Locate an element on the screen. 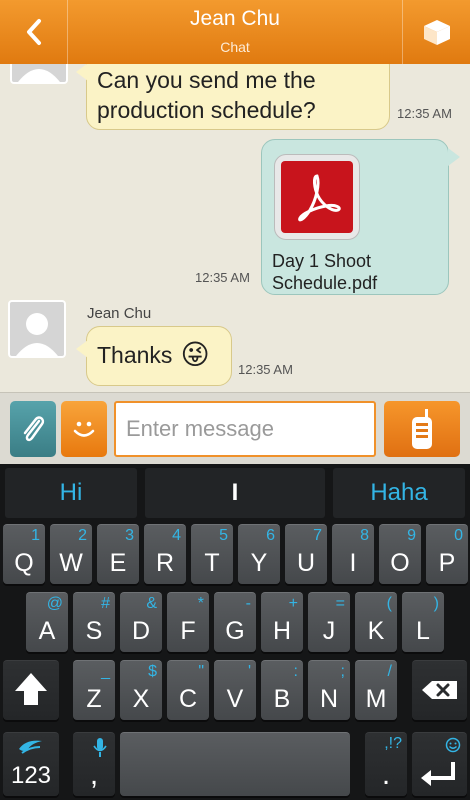 This screenshot has width=470, height=800. key-v: ' V is located at coordinates (235, 690).